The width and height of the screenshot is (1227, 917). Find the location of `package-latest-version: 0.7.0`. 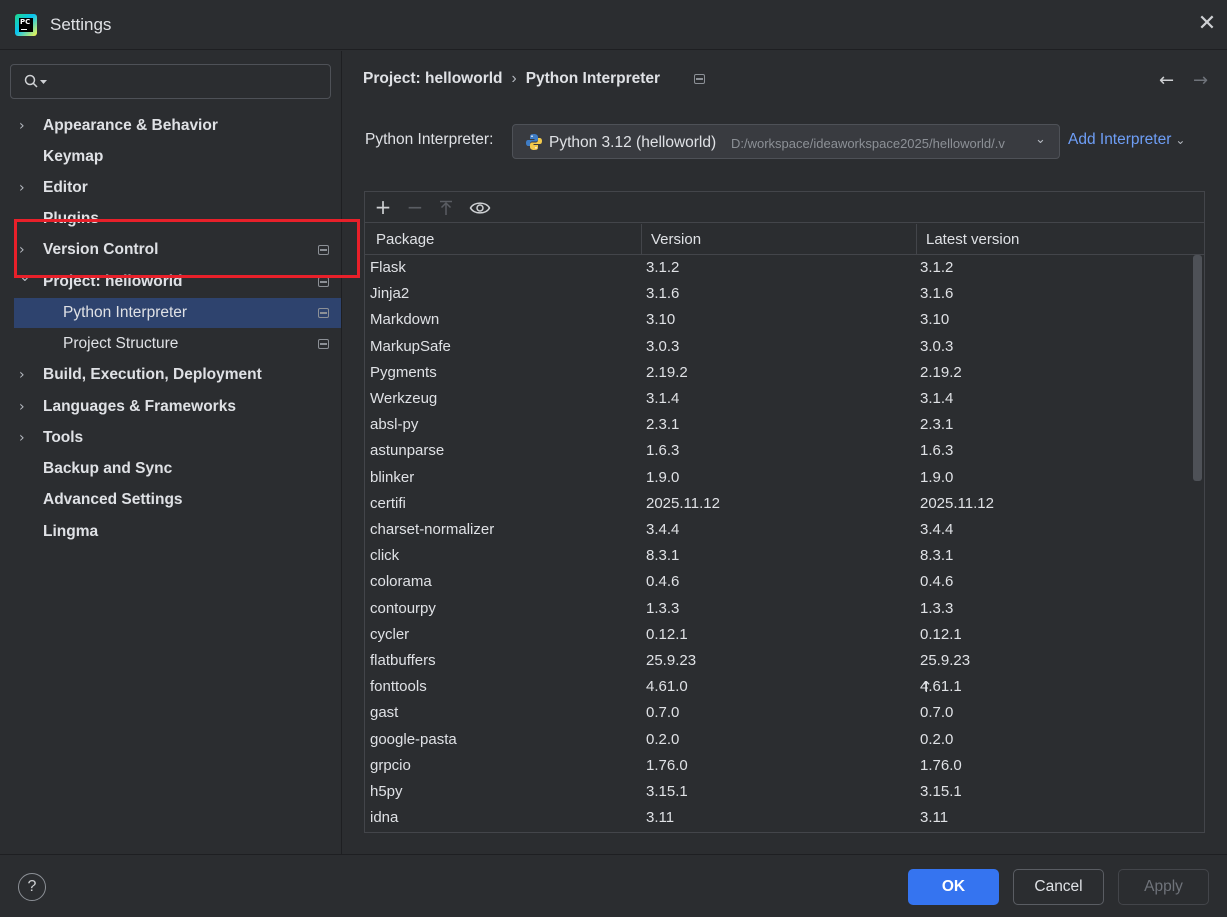

package-latest-version: 0.7.0 is located at coordinates (936, 713).